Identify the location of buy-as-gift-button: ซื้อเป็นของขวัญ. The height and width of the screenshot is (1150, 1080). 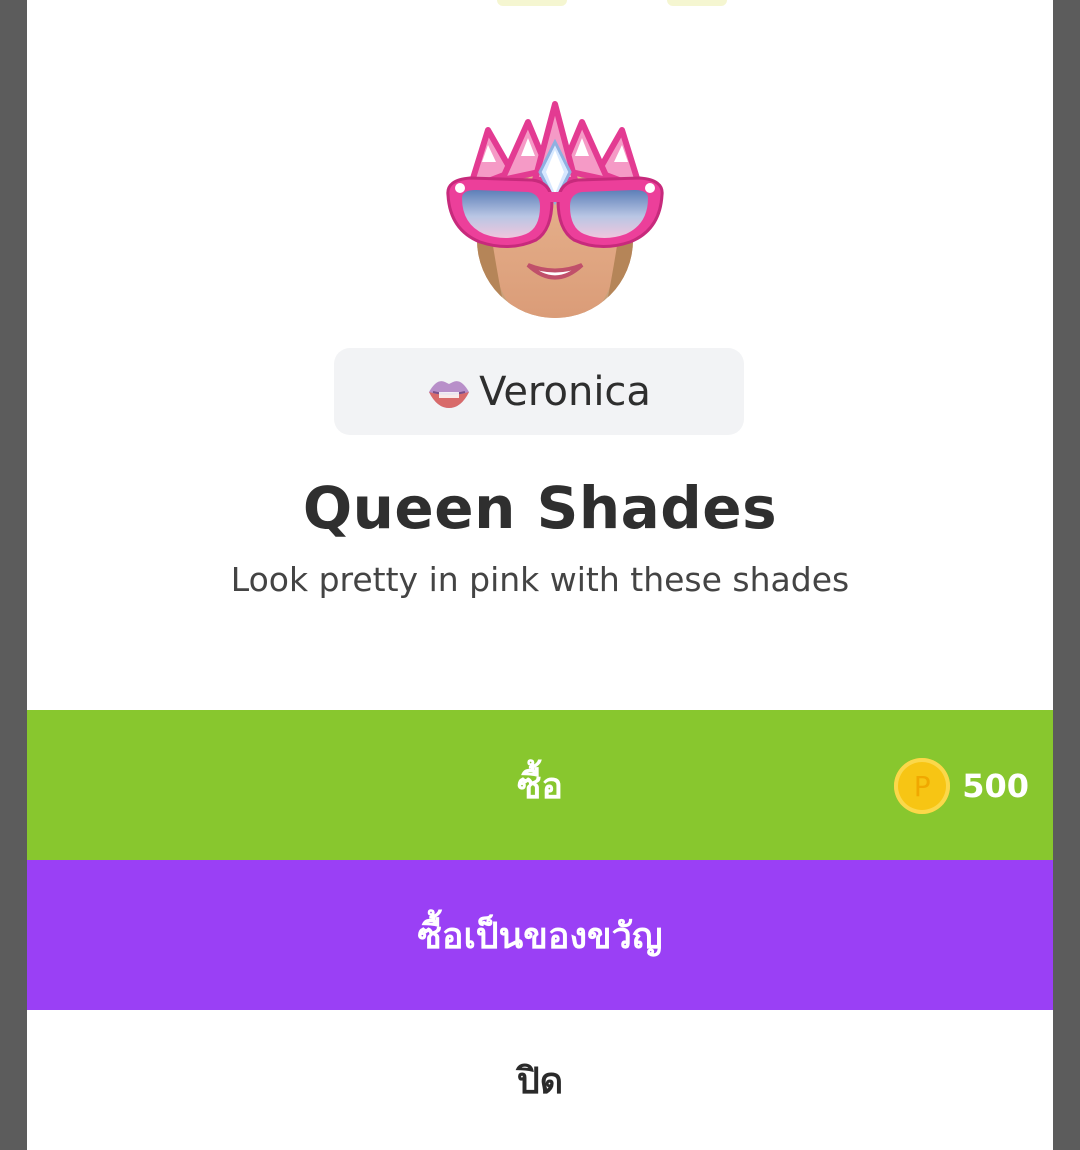
(540, 935).